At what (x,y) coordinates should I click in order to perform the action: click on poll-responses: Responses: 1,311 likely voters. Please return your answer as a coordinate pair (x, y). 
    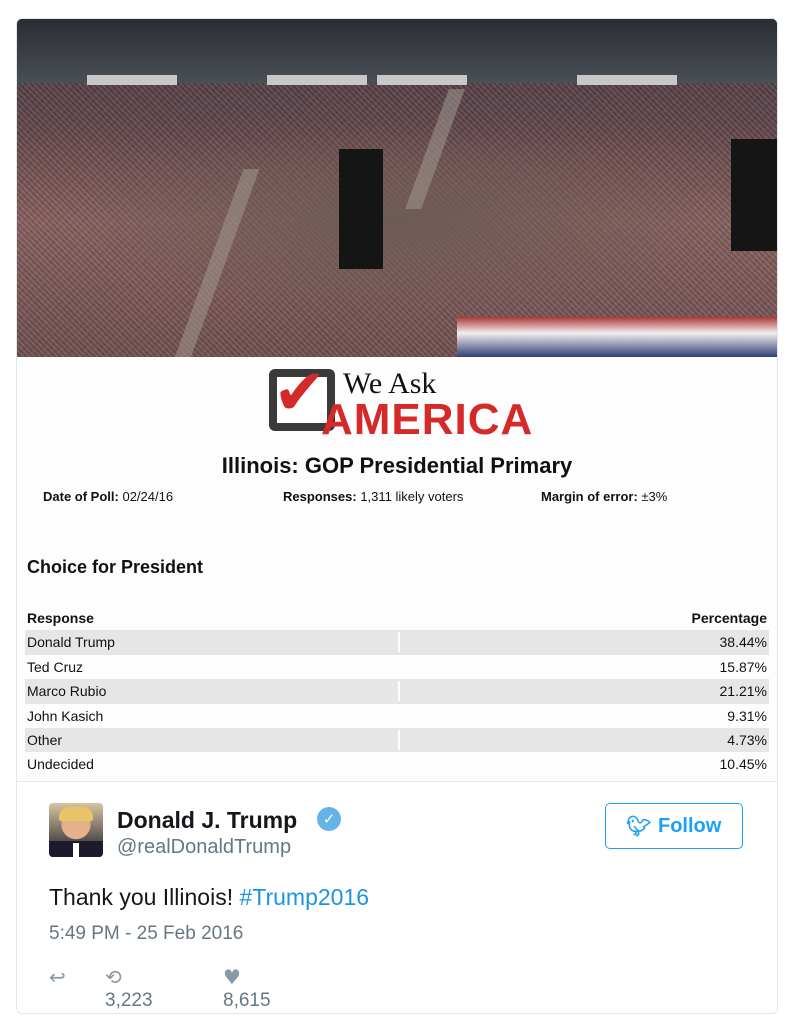
    Looking at the image, I should click on (373, 496).